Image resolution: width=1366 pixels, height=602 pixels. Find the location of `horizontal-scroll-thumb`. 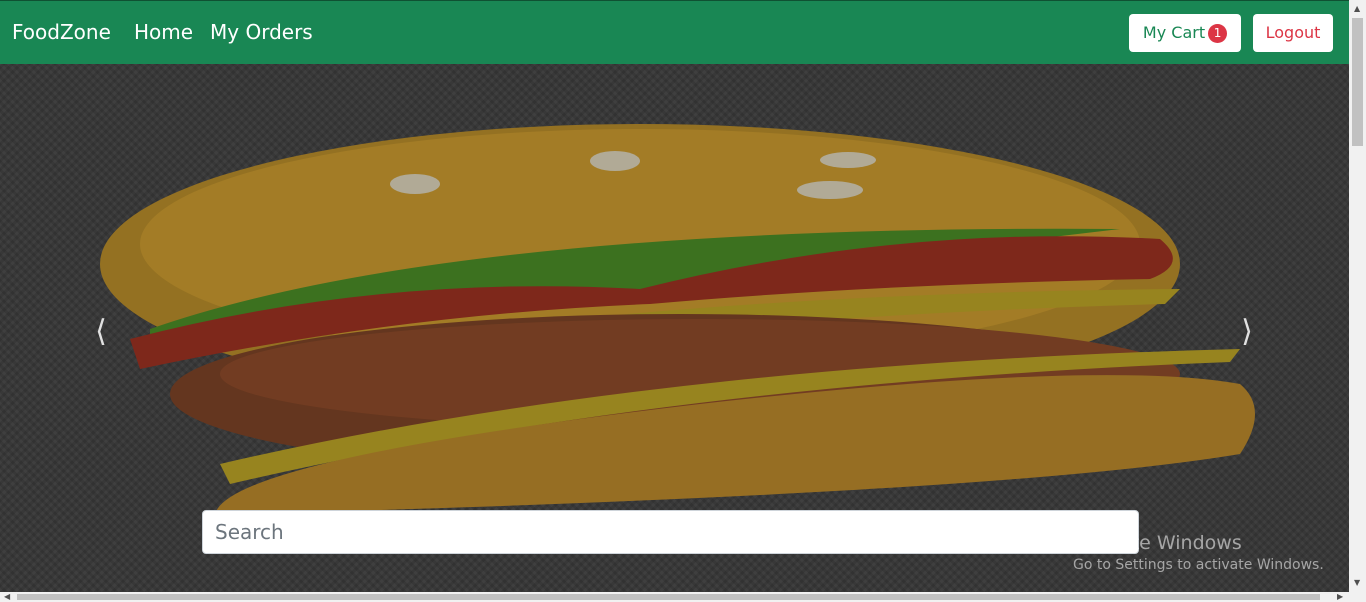

horizontal-scroll-thumb is located at coordinates (668, 597).